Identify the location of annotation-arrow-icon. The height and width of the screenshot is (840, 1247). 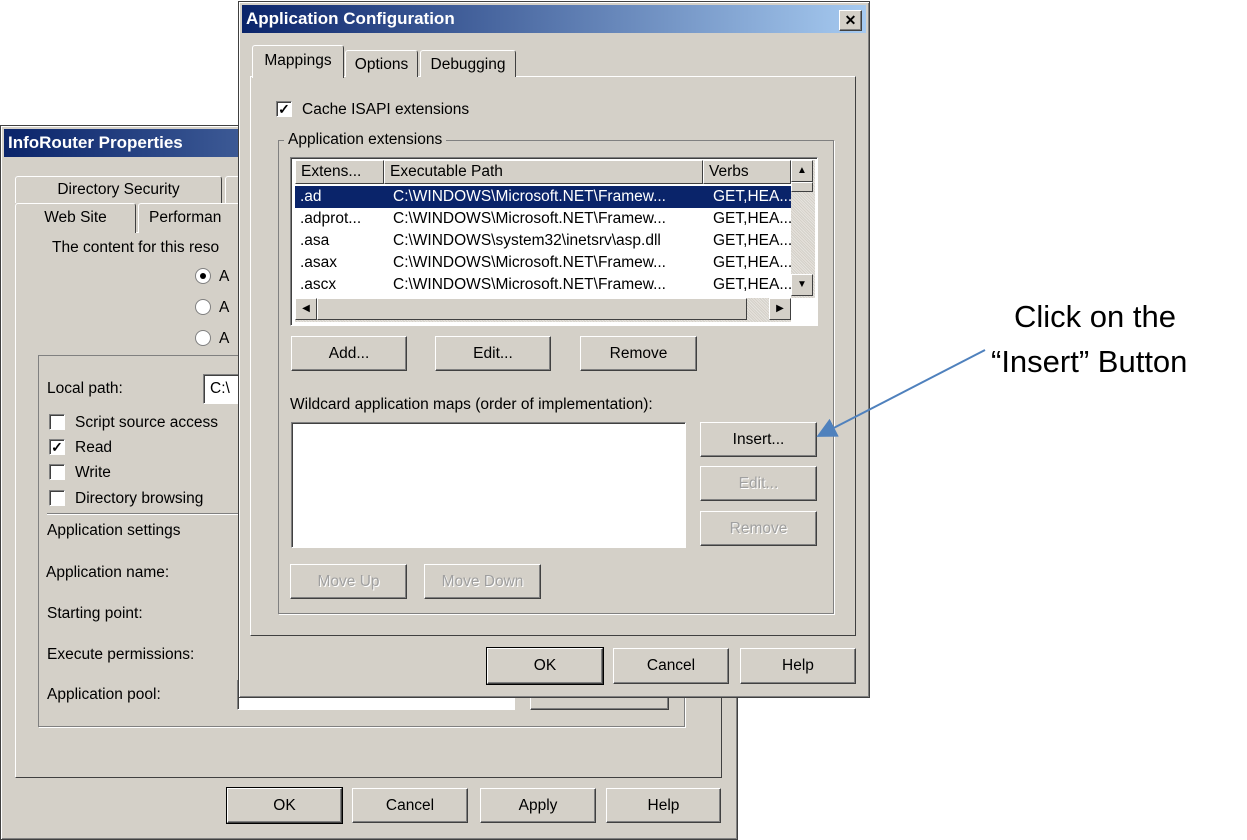
(901, 393).